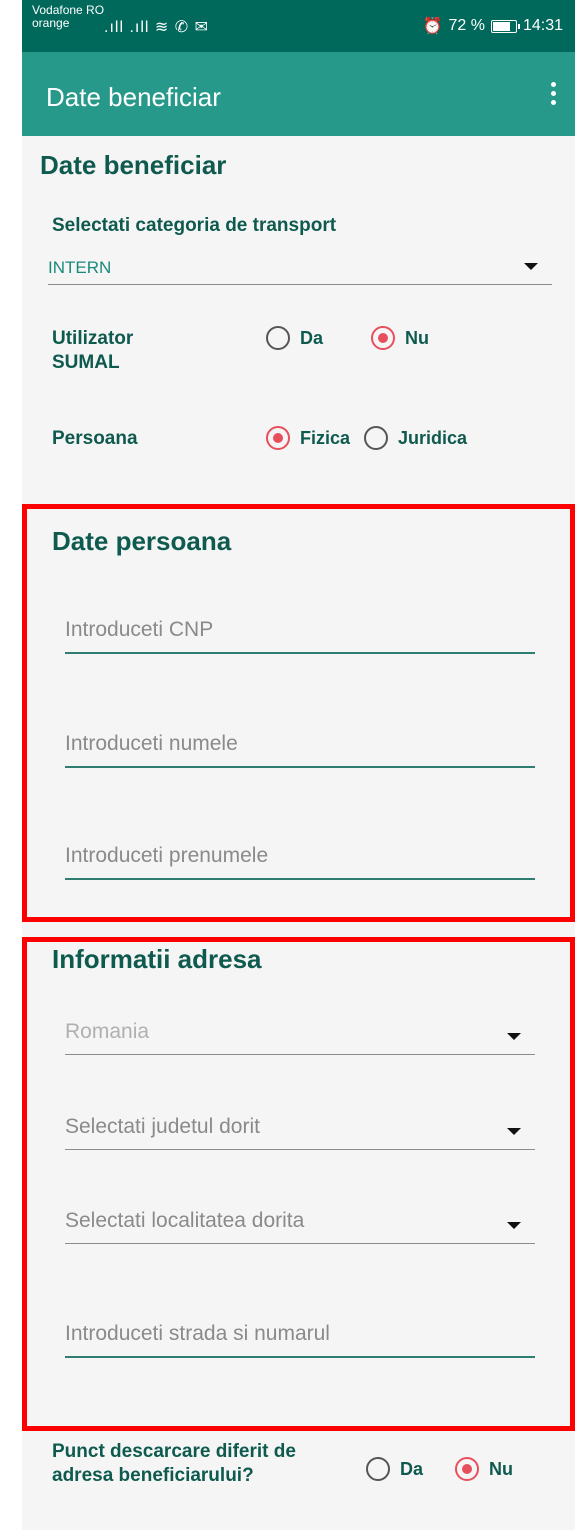 The width and height of the screenshot is (575, 1530). Describe the element at coordinates (93, 350) in the screenshot. I see `utilizator-sumal-label: Utilizator SUMAL` at that location.